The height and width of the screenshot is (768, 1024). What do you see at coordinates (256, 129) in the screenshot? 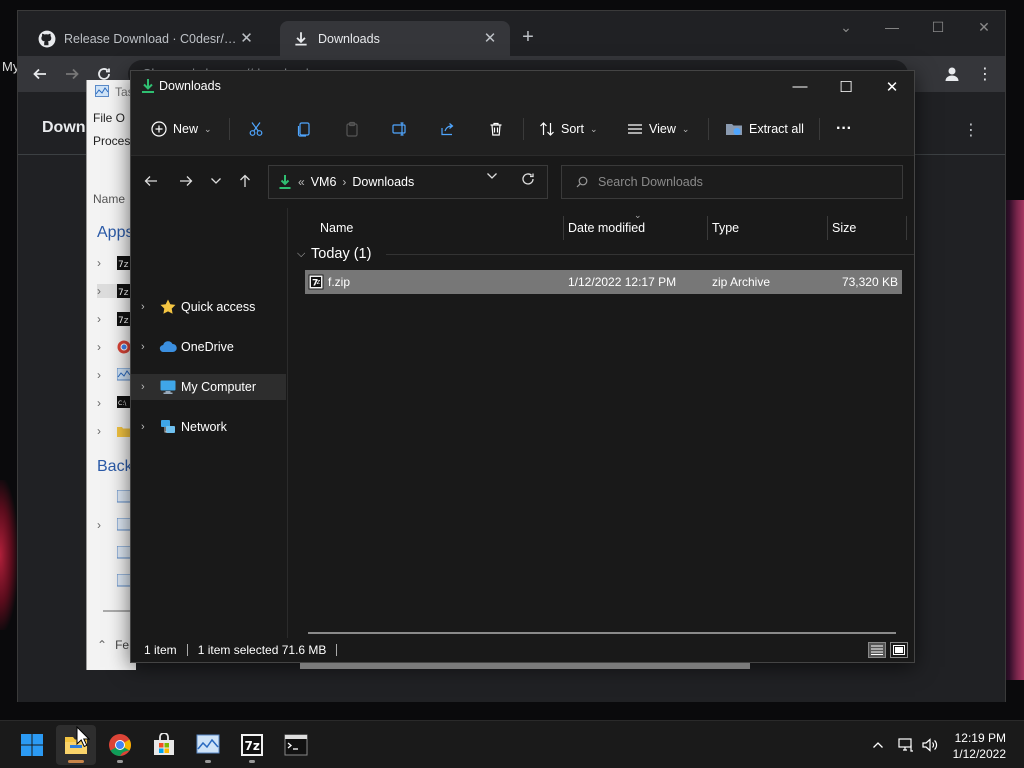
I see `cut-button` at bounding box center [256, 129].